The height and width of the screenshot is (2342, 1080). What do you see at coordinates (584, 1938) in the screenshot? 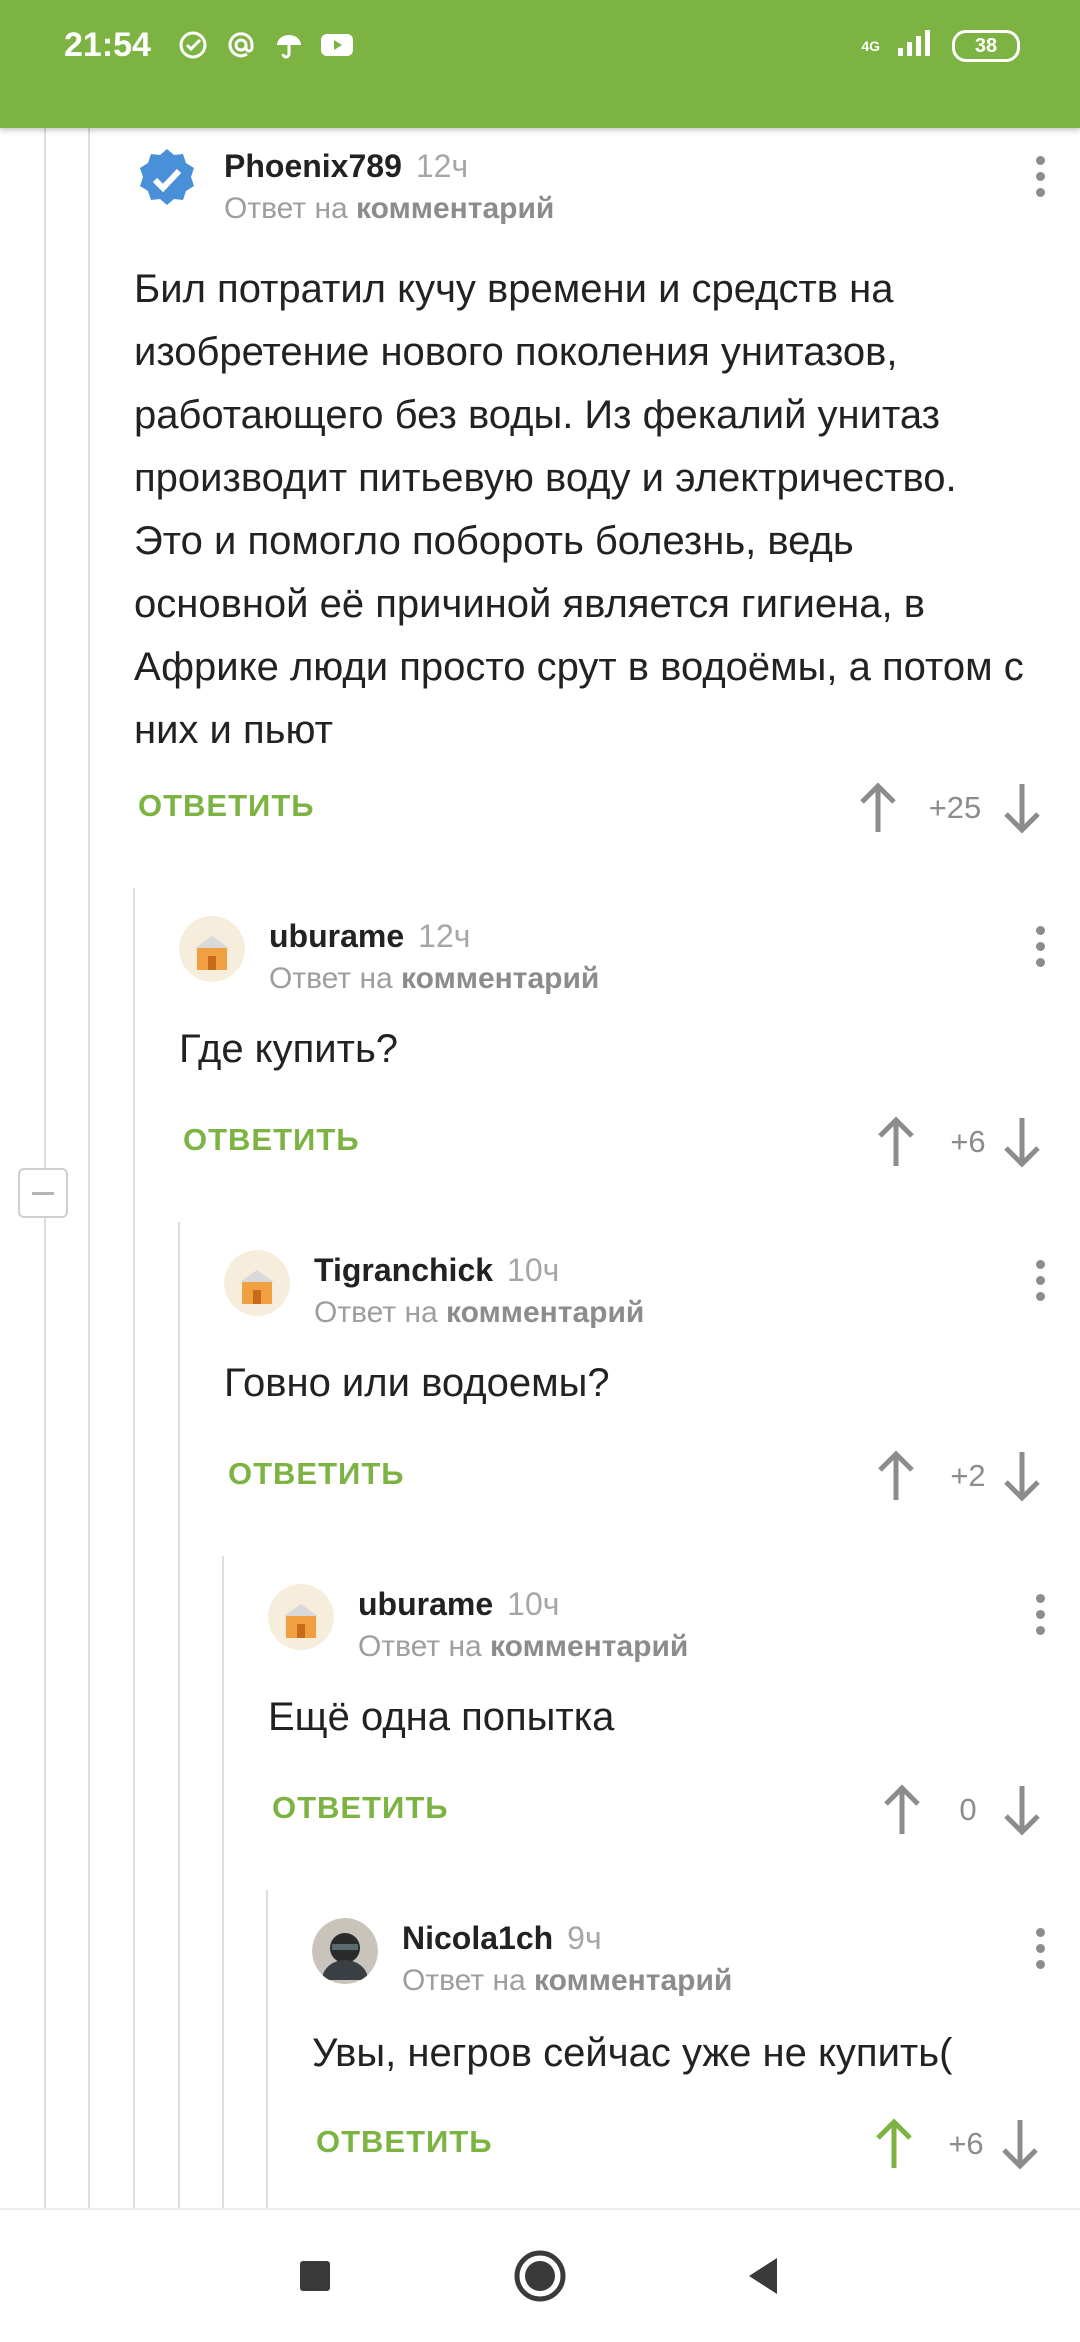
I see `comment-time: 9ч` at bounding box center [584, 1938].